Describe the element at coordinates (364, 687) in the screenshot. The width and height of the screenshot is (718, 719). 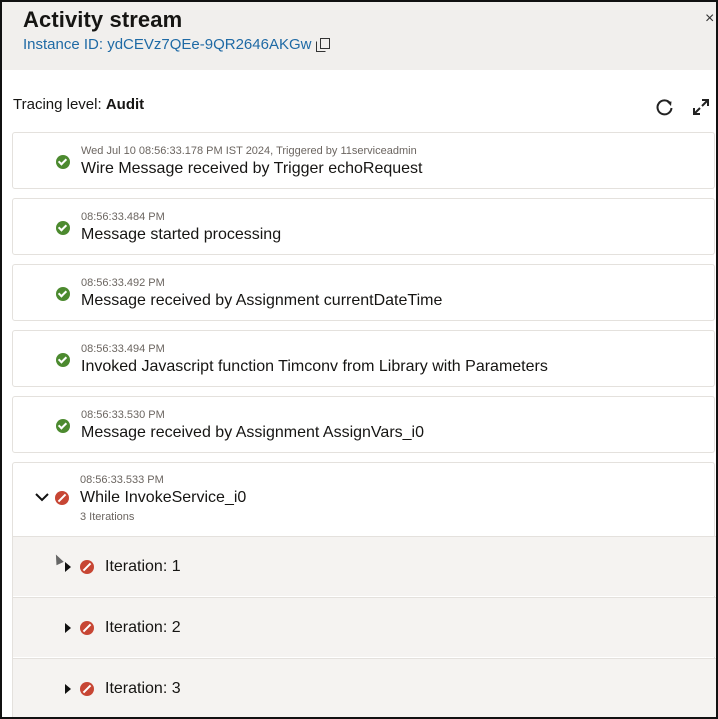
I see `iteration-row: Iteration: 3` at that location.